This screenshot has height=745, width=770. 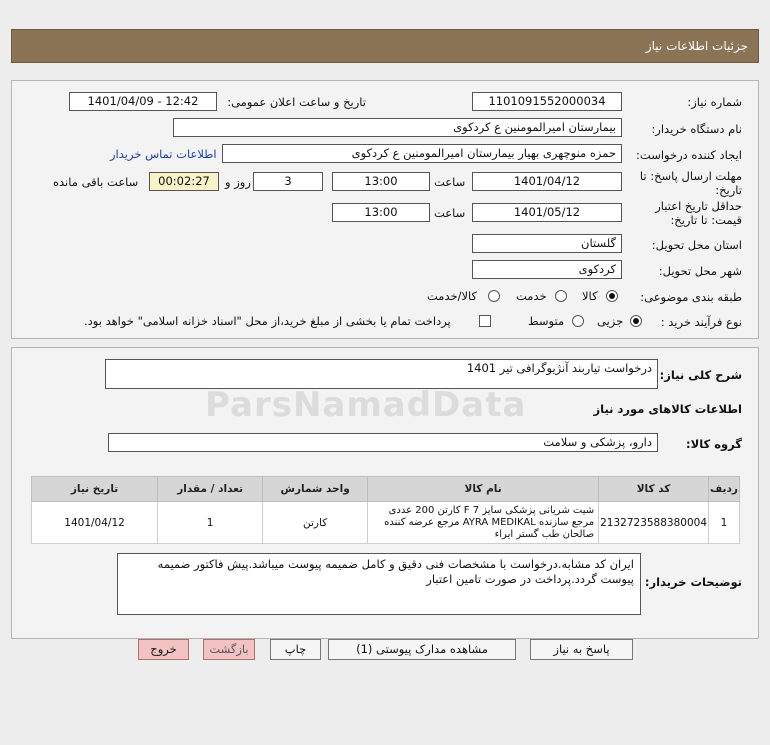 What do you see at coordinates (383, 442) in the screenshot?
I see `goods-group-field: دارو، پزشکی و سلامت` at bounding box center [383, 442].